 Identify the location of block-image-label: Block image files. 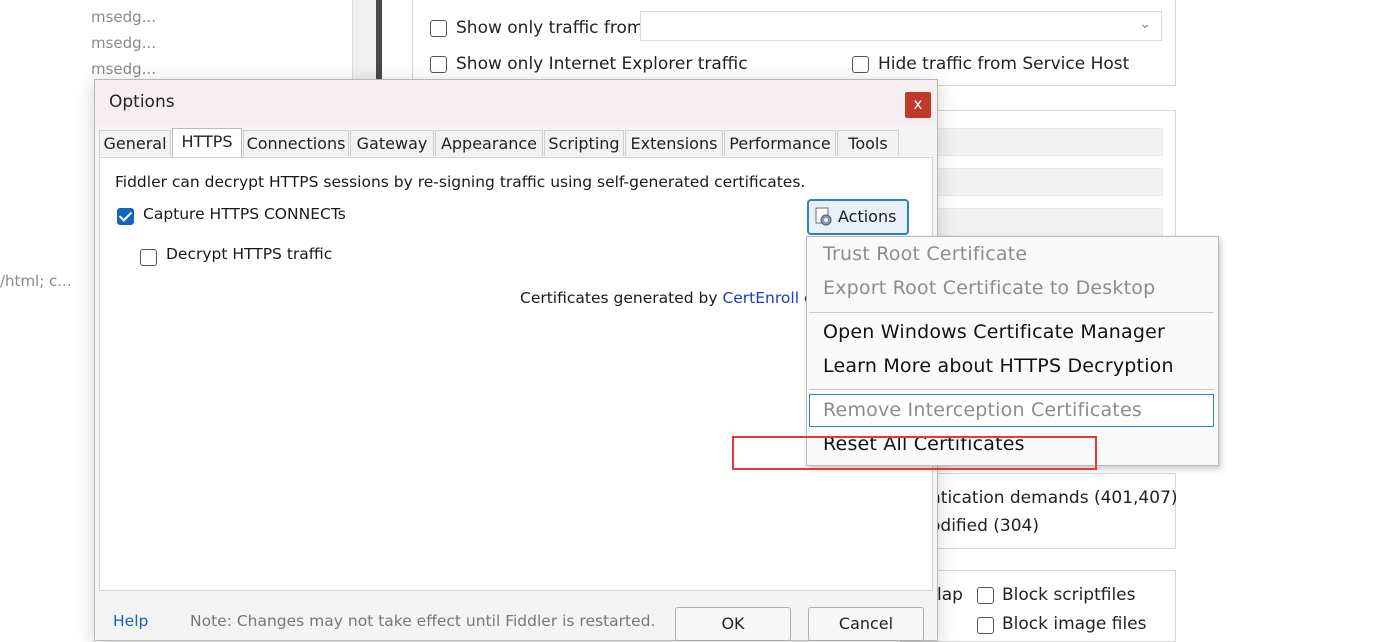
(1074, 624).